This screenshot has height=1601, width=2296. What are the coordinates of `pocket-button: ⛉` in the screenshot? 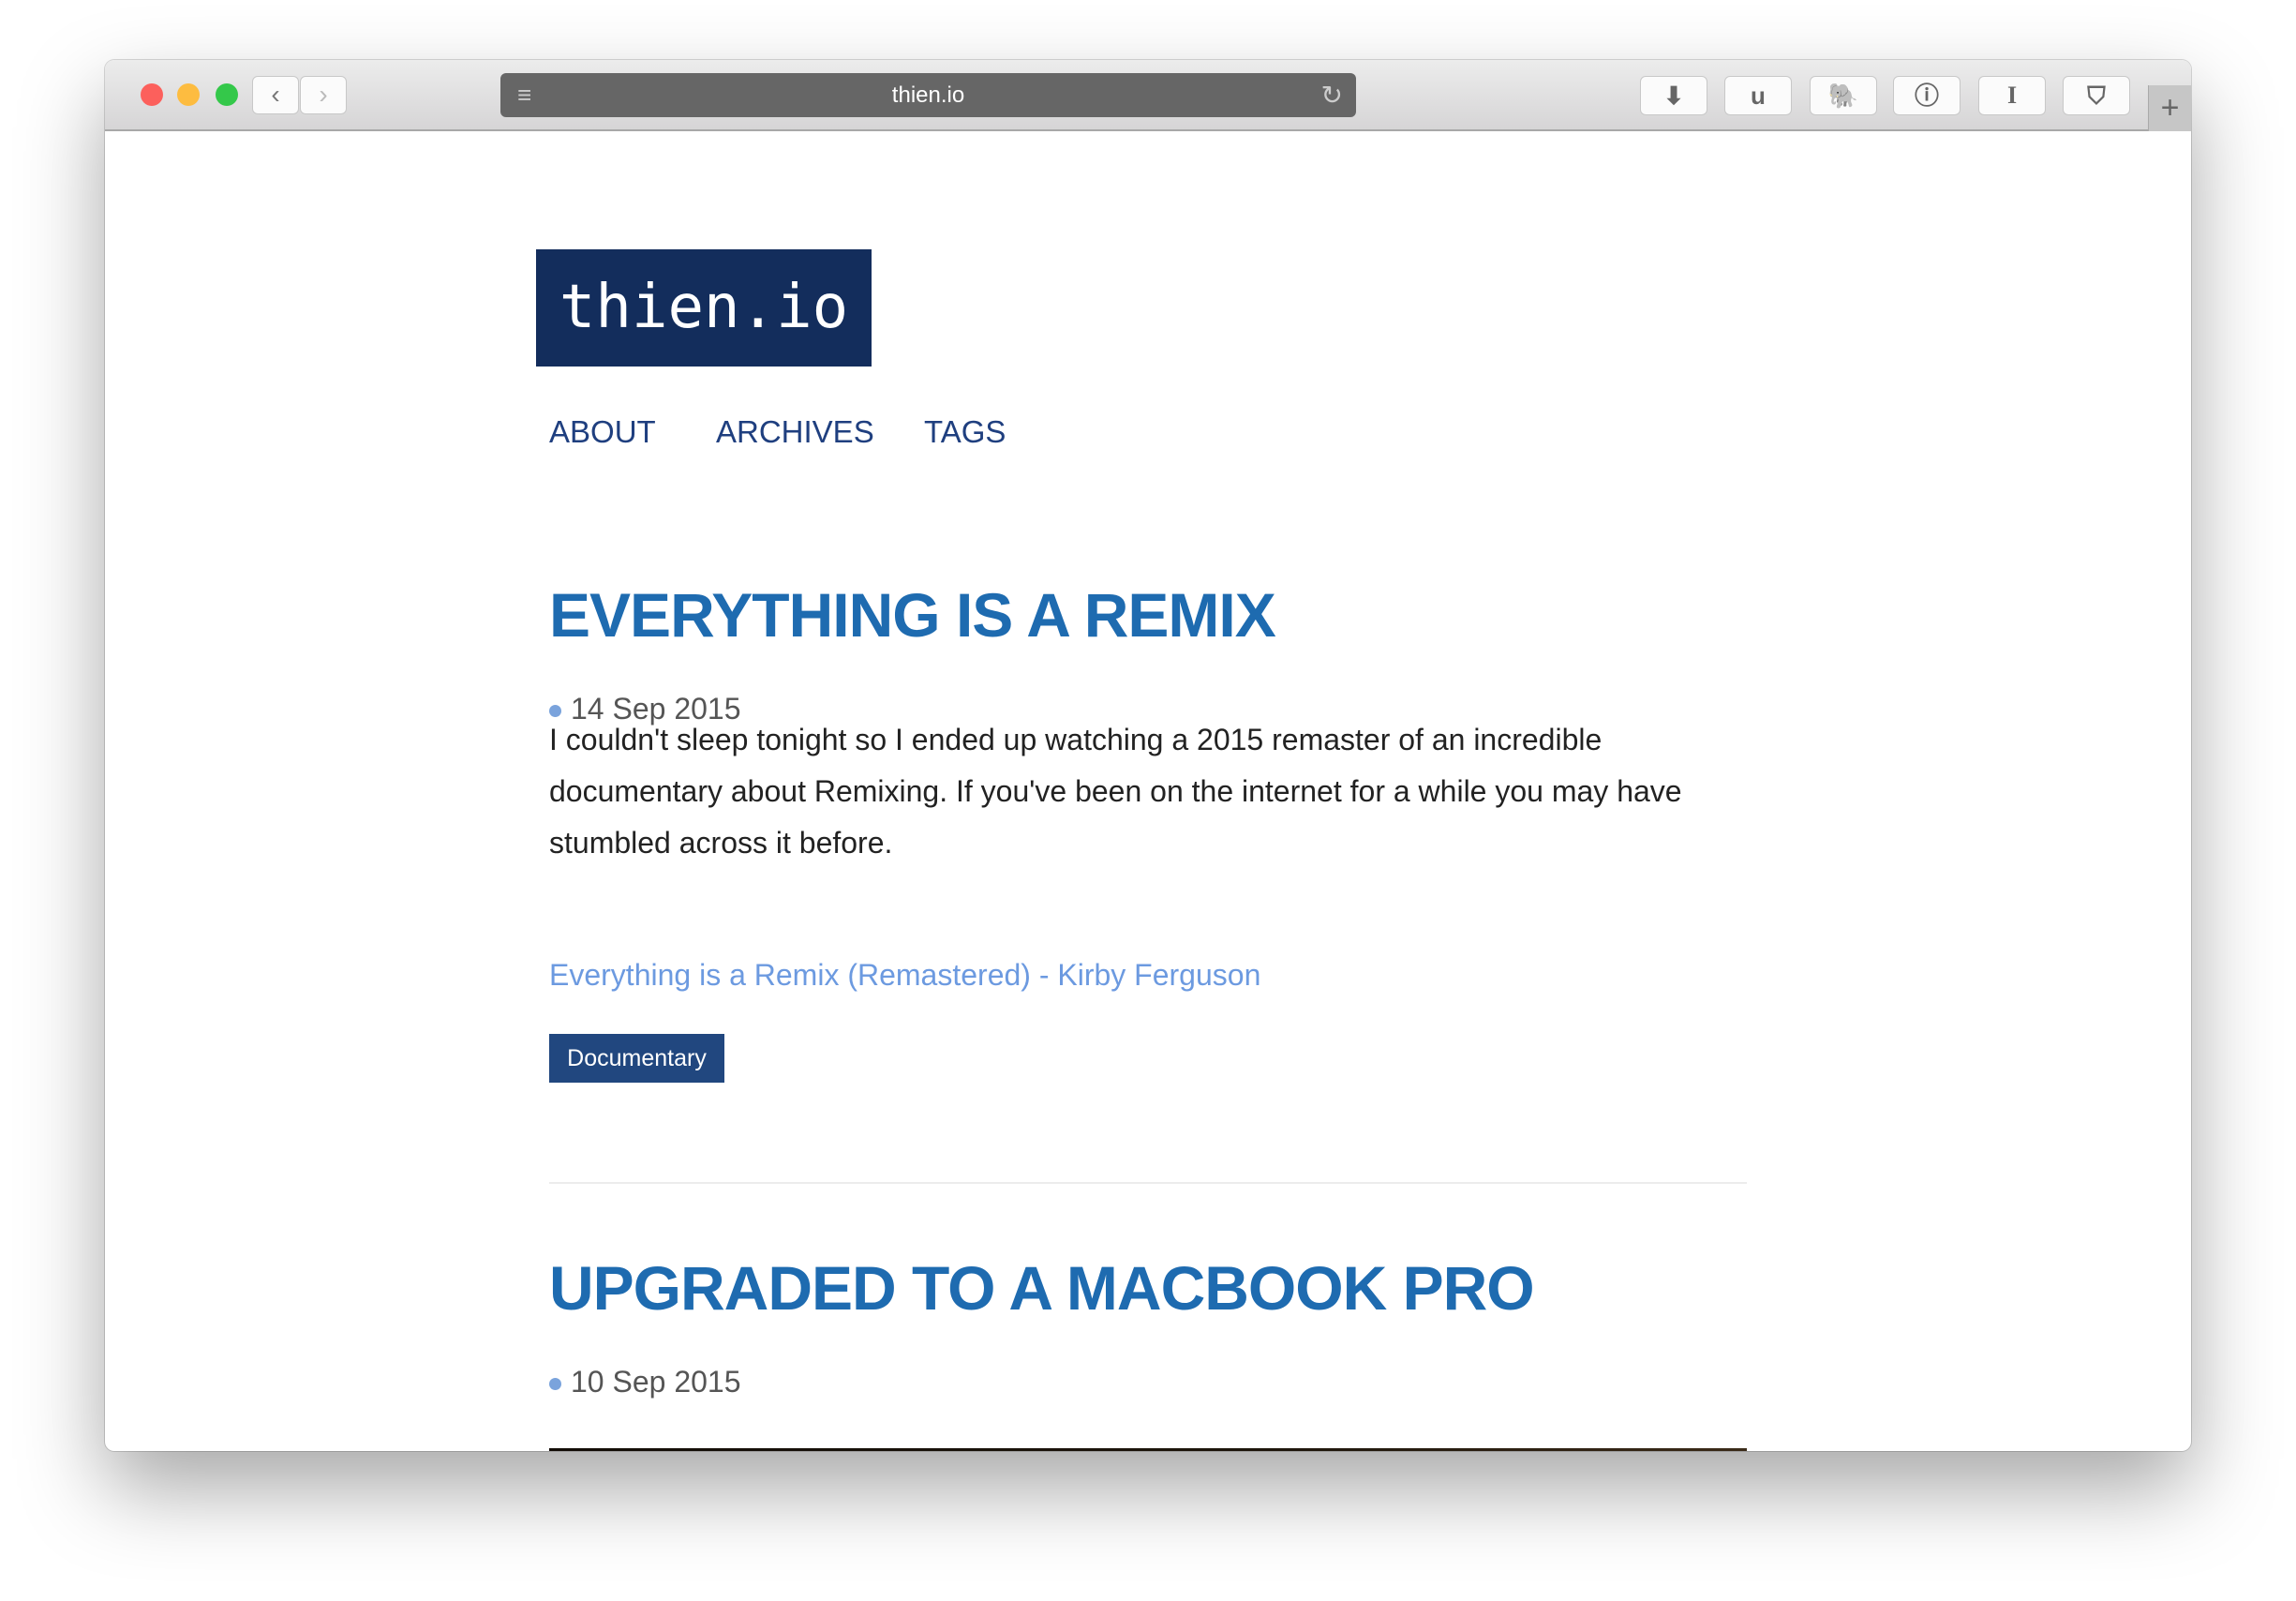 It's located at (2097, 95).